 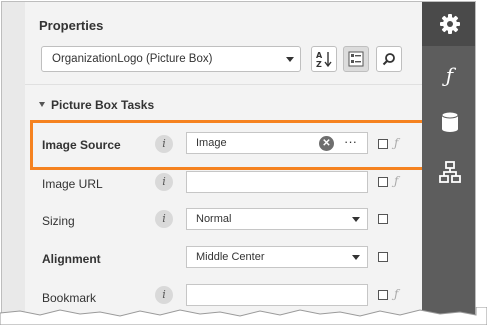 I want to click on component-selector: OrganizationLogo (Picture Box), so click(x=171, y=59).